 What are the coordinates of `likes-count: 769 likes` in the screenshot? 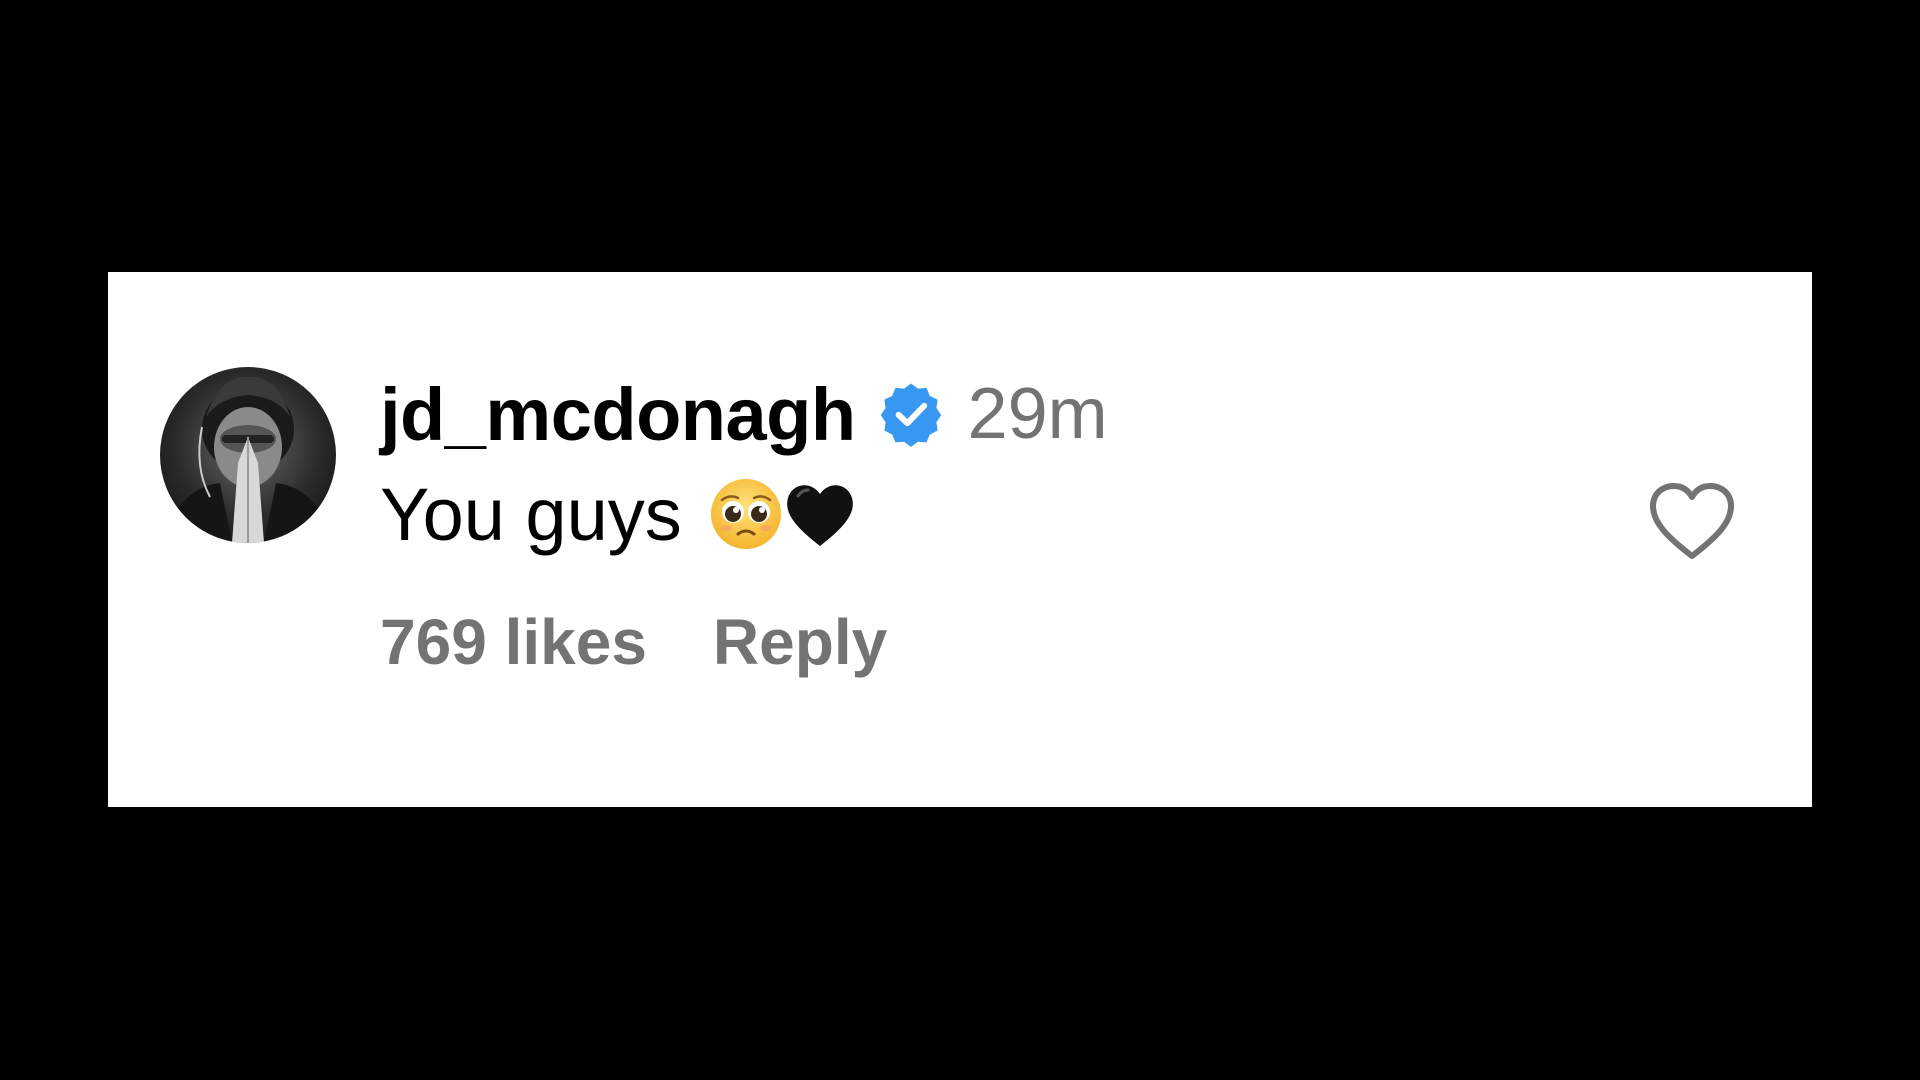 It's located at (513, 642).